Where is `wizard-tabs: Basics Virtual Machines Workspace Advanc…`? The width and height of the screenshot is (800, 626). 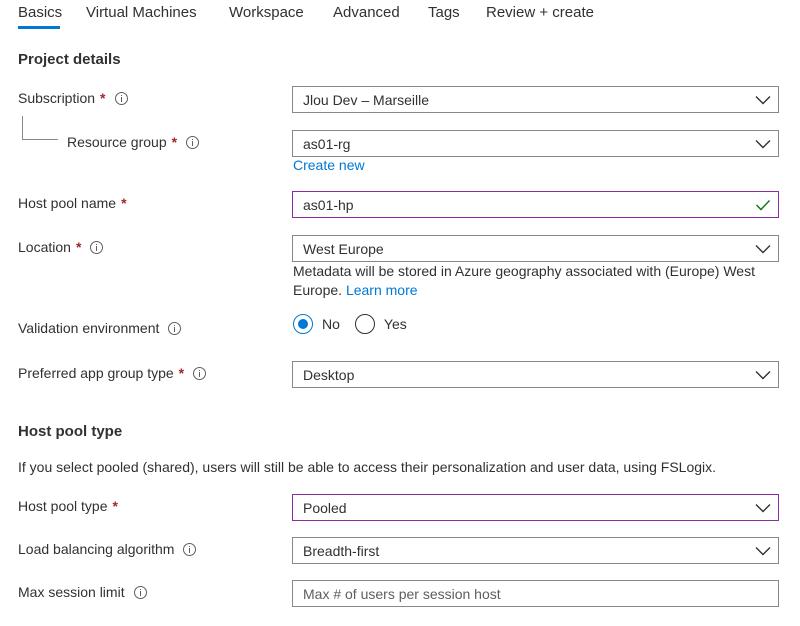
wizard-tabs: Basics Virtual Machines Workspace Advanc… is located at coordinates (400, 15).